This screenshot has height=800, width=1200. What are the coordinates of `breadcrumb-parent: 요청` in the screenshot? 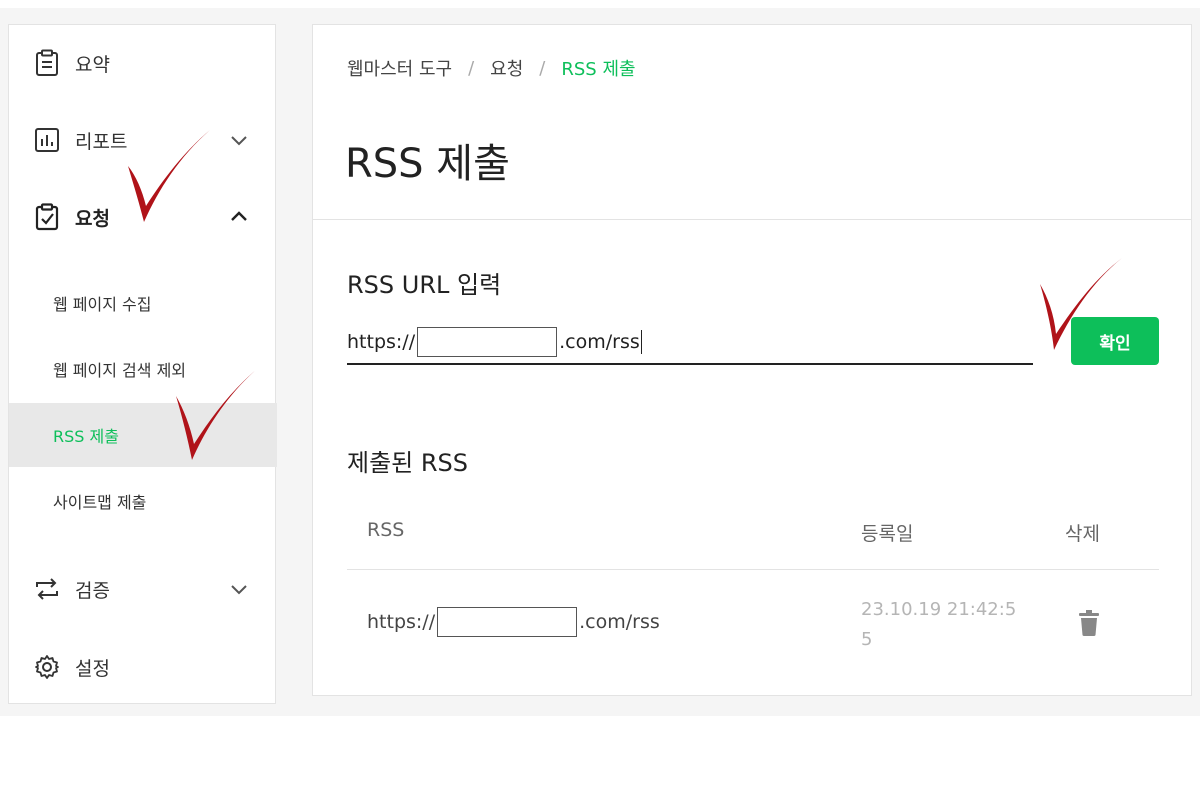 It's located at (506, 68).